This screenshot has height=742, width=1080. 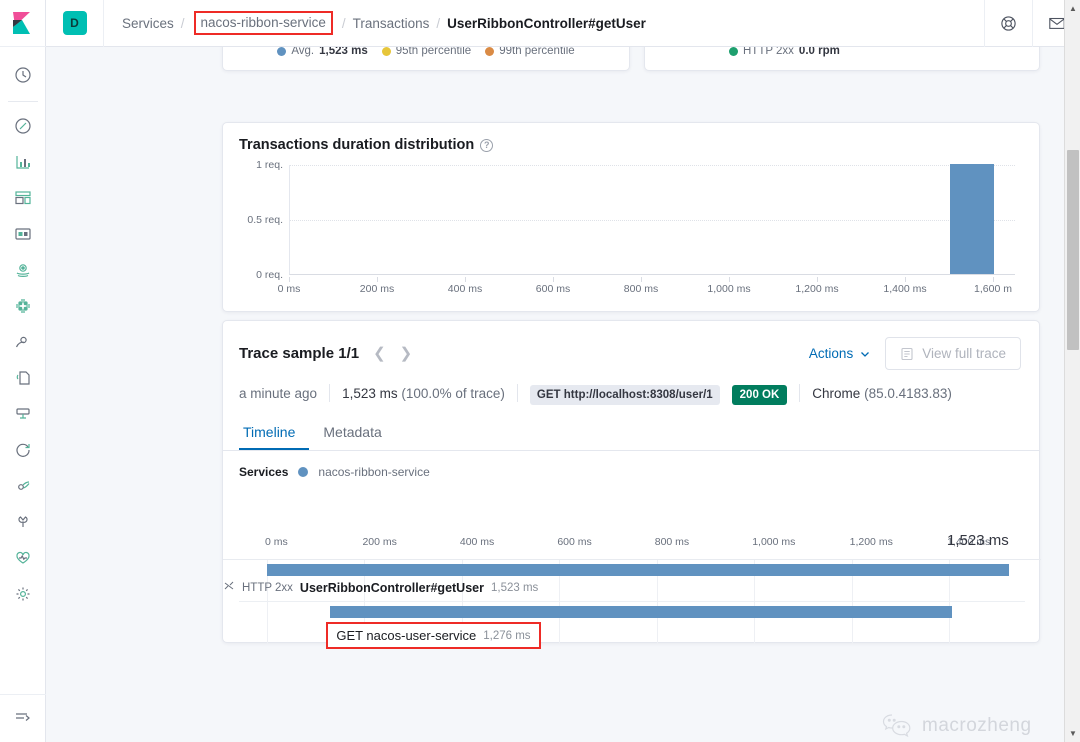 I want to click on y-axis-tick-label: 0.5 req., so click(x=265, y=220).